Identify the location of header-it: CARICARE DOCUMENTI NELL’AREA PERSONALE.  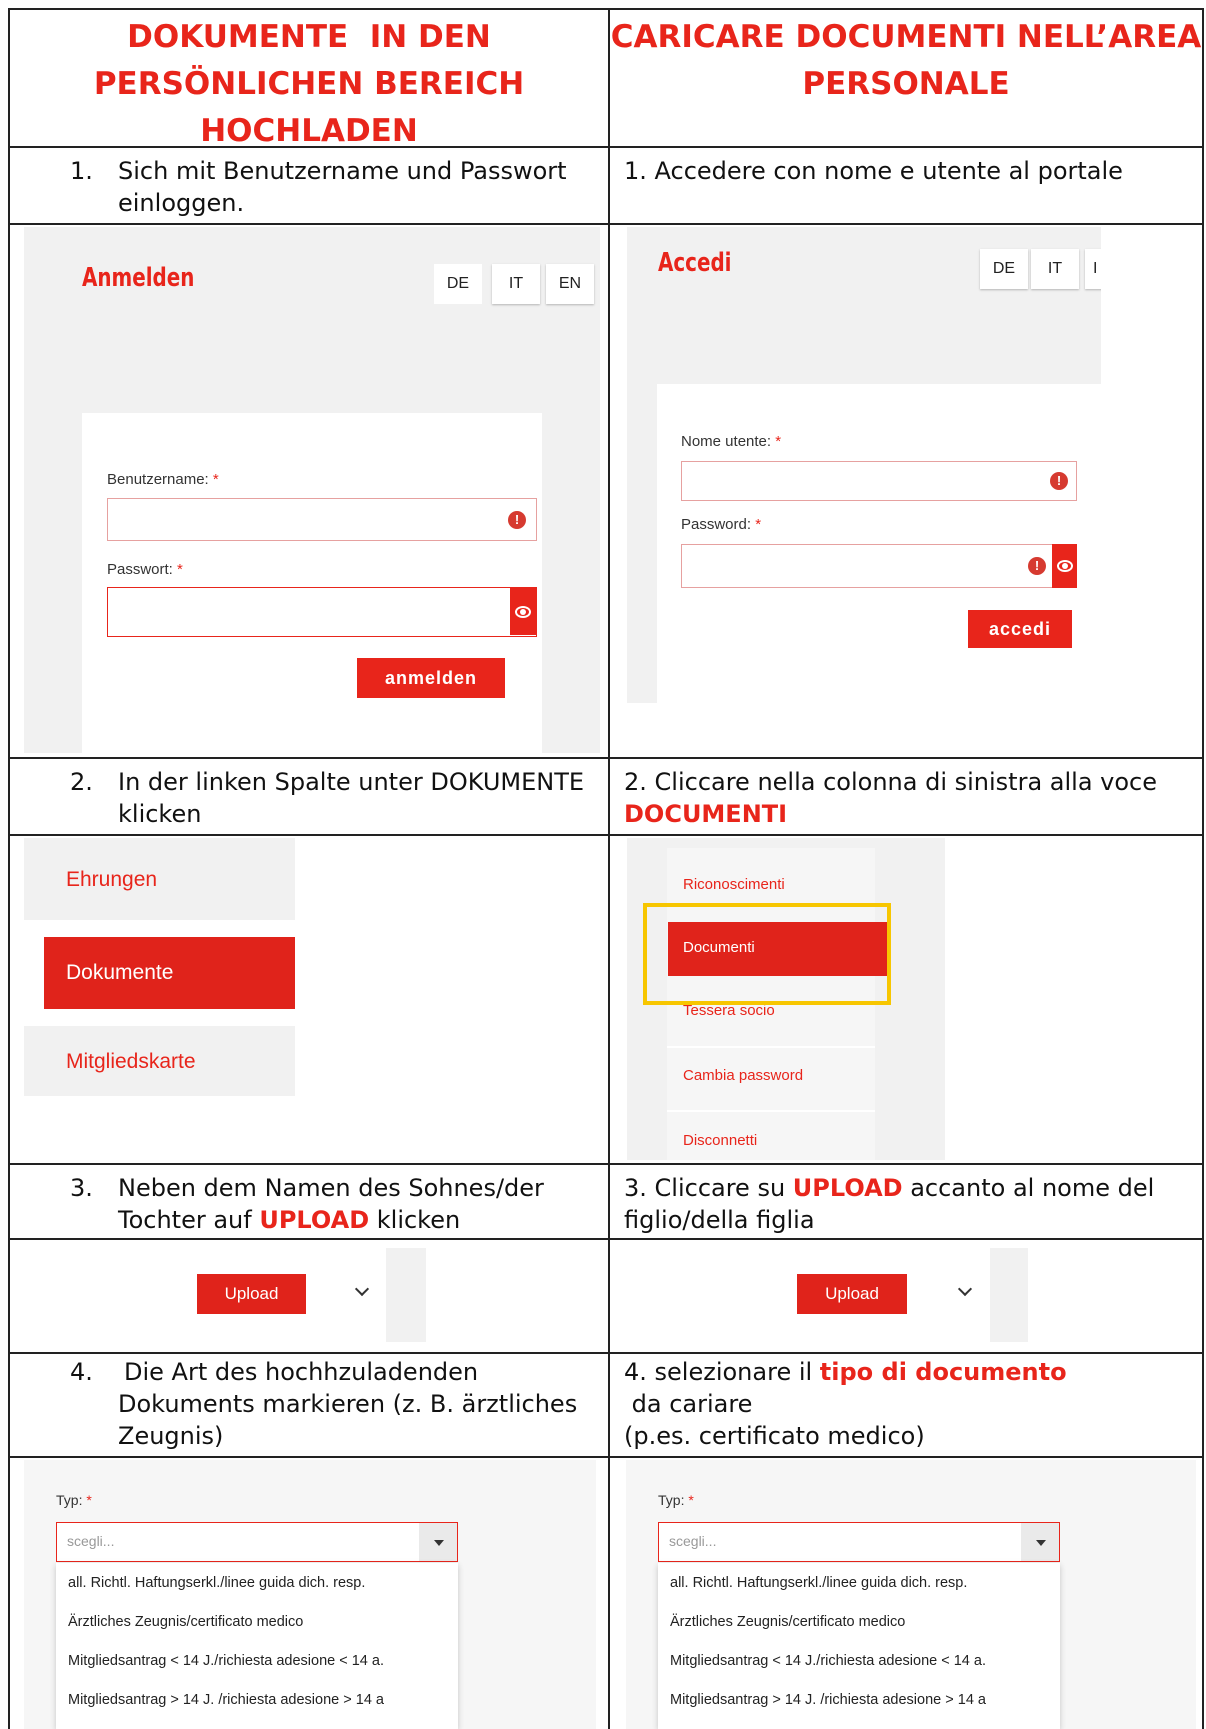
(906, 61).